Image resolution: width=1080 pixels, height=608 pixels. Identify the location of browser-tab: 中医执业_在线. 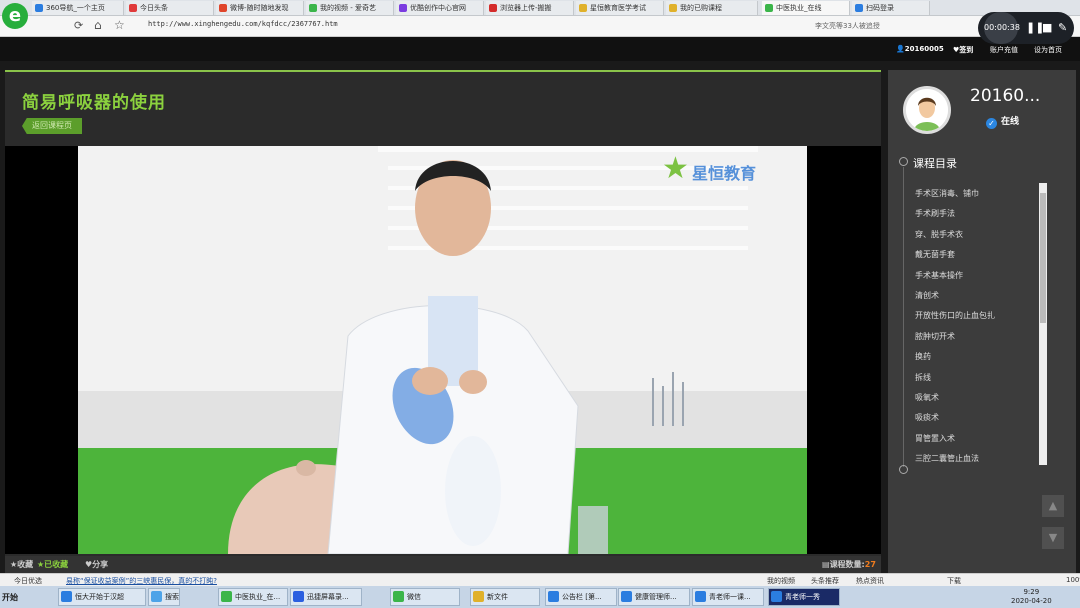
(806, 8).